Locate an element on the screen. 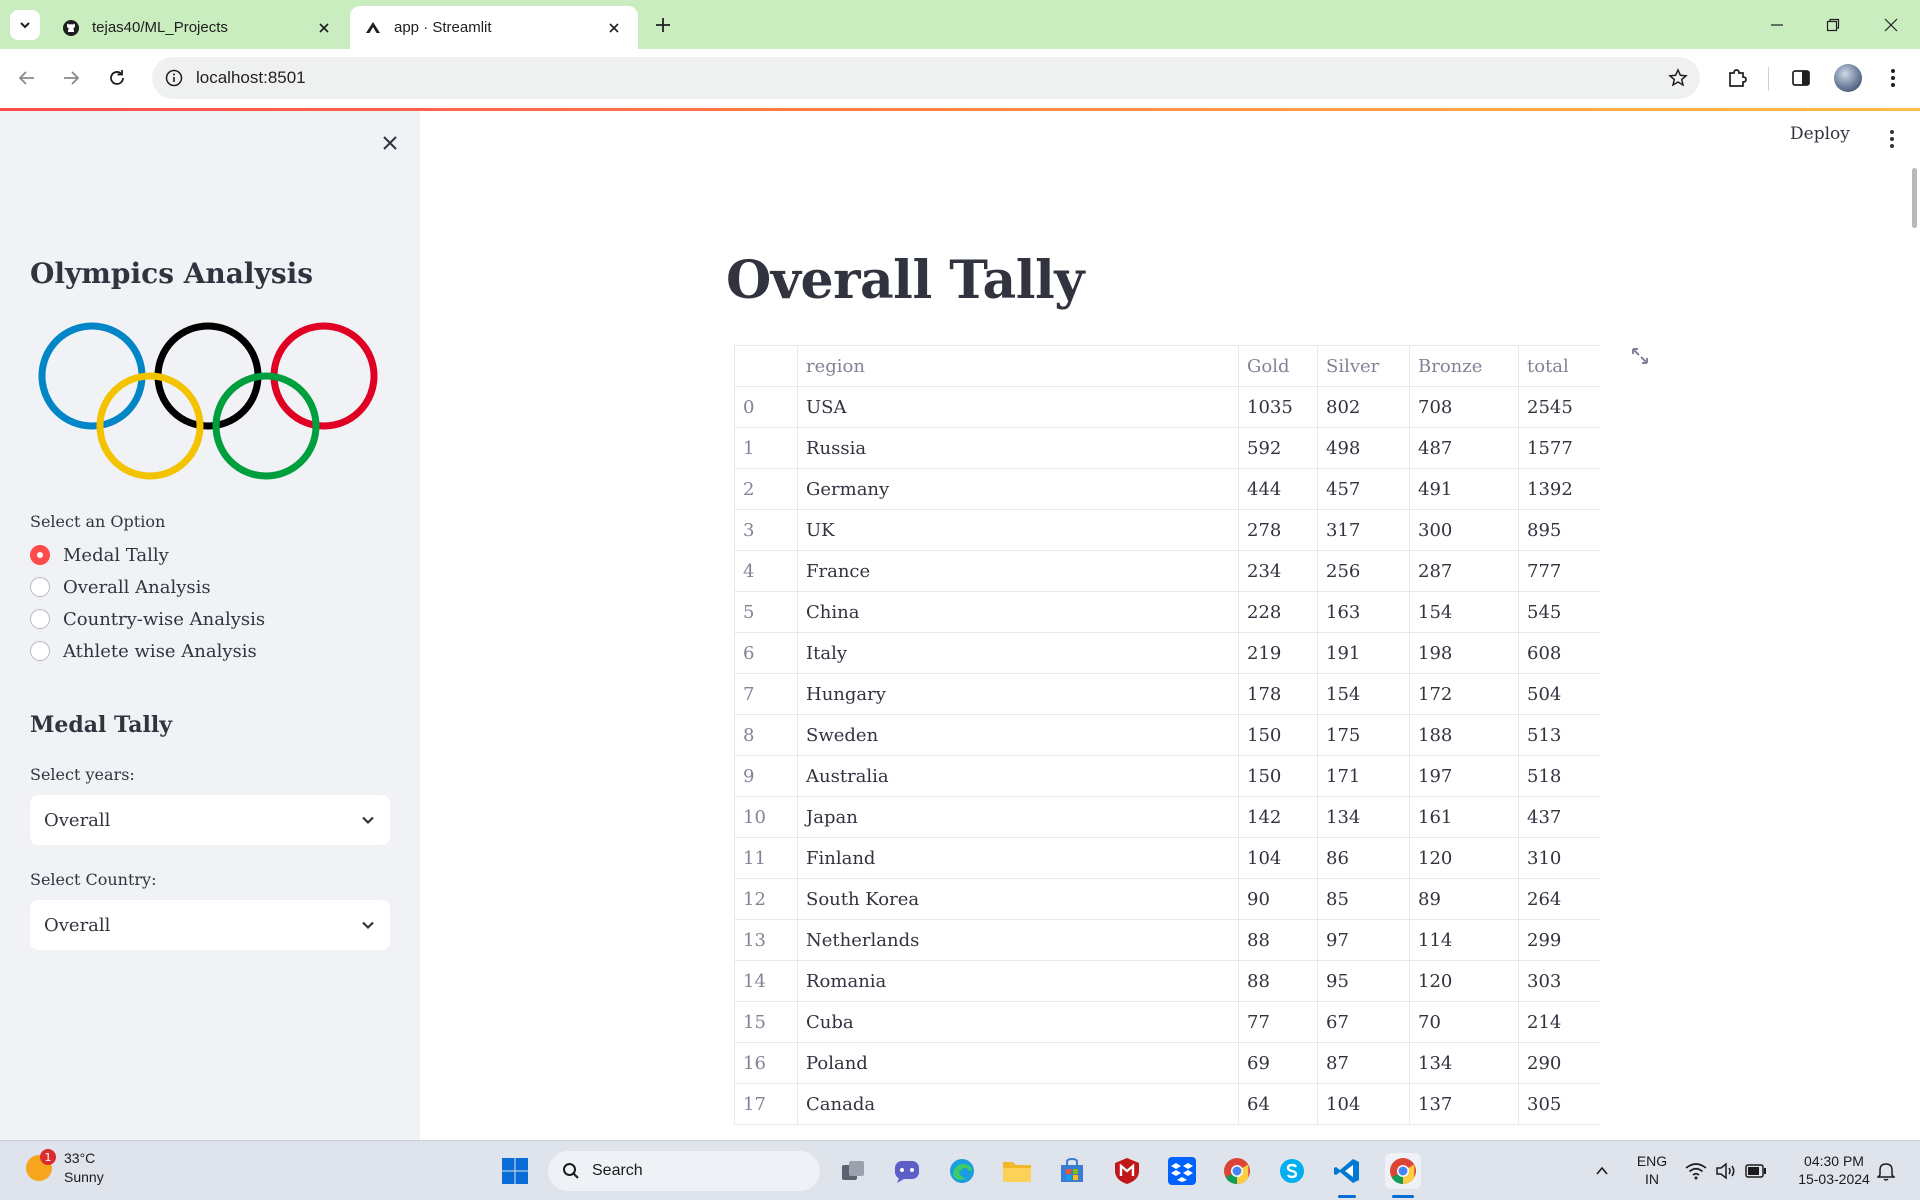 This screenshot has width=1920, height=1200. table-row: 16 Poland 69 87 134 290 is located at coordinates (1167, 1063).